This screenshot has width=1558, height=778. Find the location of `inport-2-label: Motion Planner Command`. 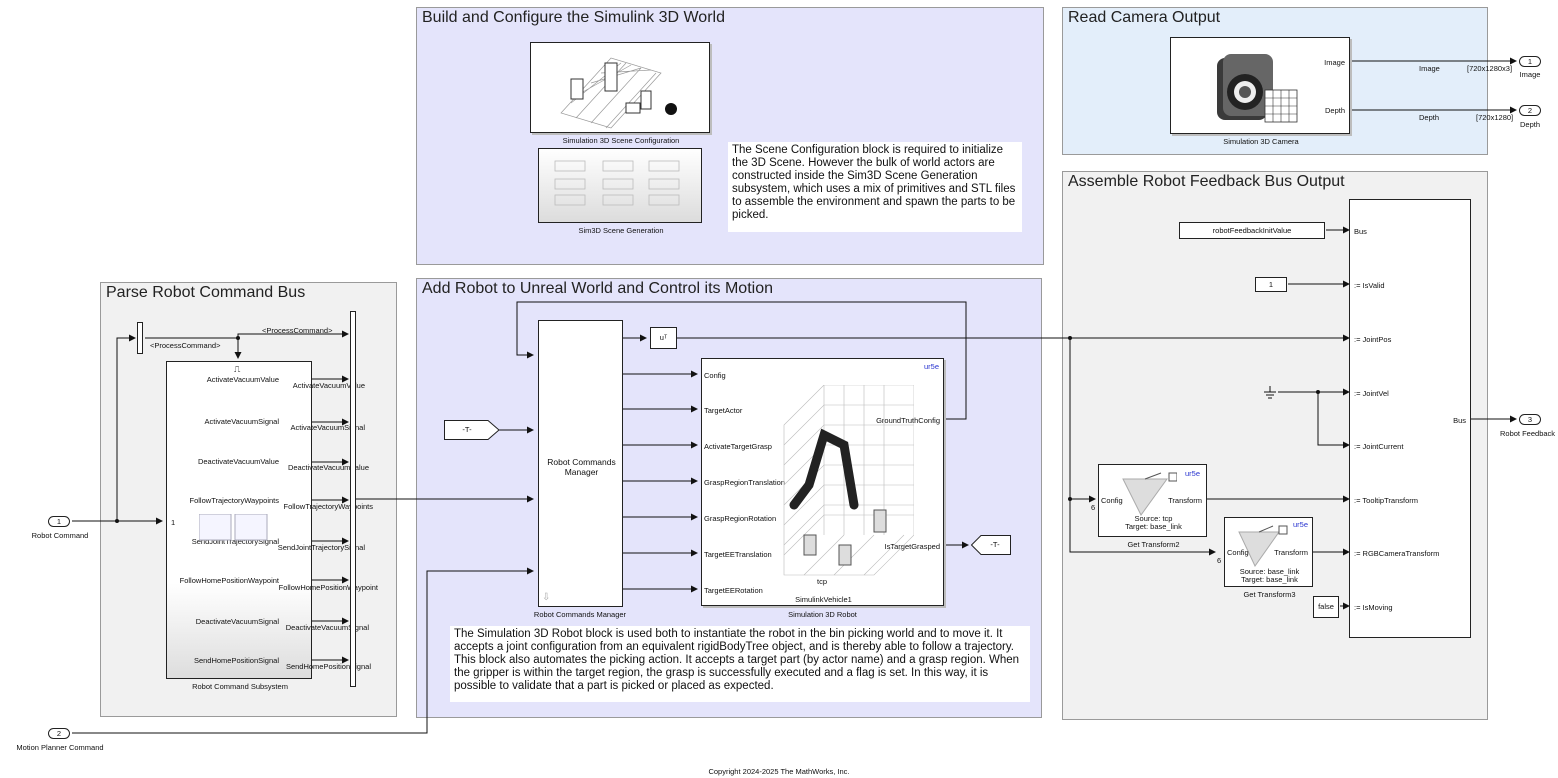

inport-2-label: Motion Planner Command is located at coordinates (60, 747).